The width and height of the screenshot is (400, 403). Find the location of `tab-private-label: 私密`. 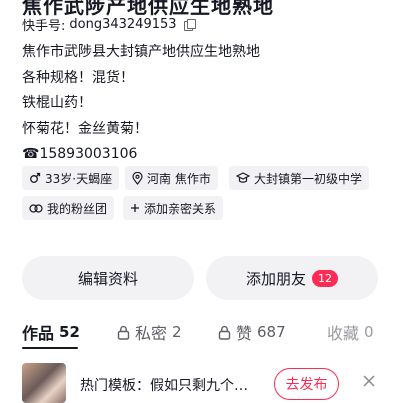

tab-private-label: 私密 is located at coordinates (151, 333).